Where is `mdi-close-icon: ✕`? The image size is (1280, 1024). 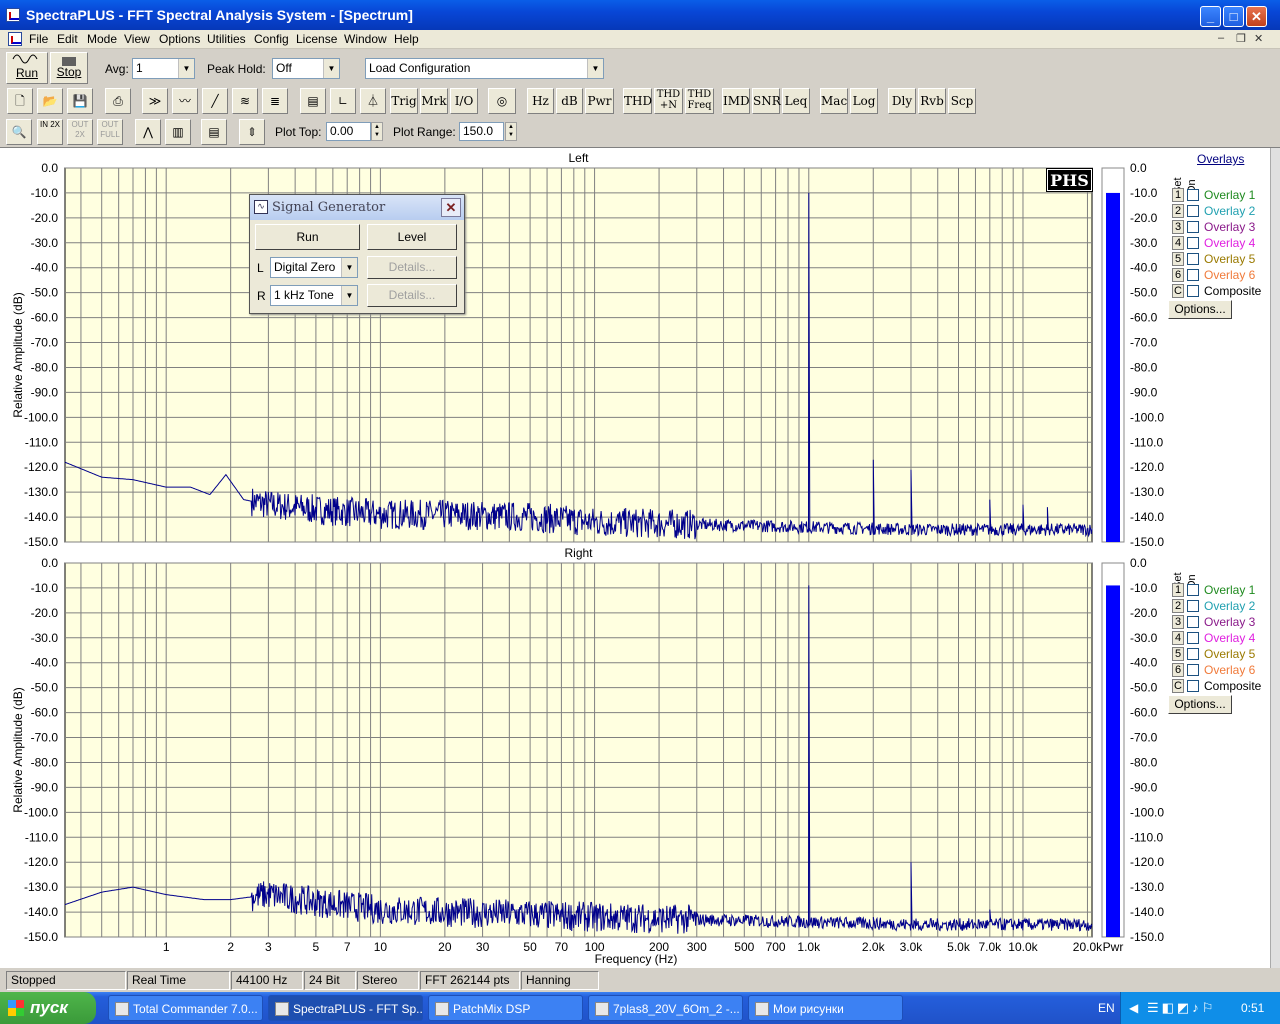 mdi-close-icon: ✕ is located at coordinates (1258, 38).